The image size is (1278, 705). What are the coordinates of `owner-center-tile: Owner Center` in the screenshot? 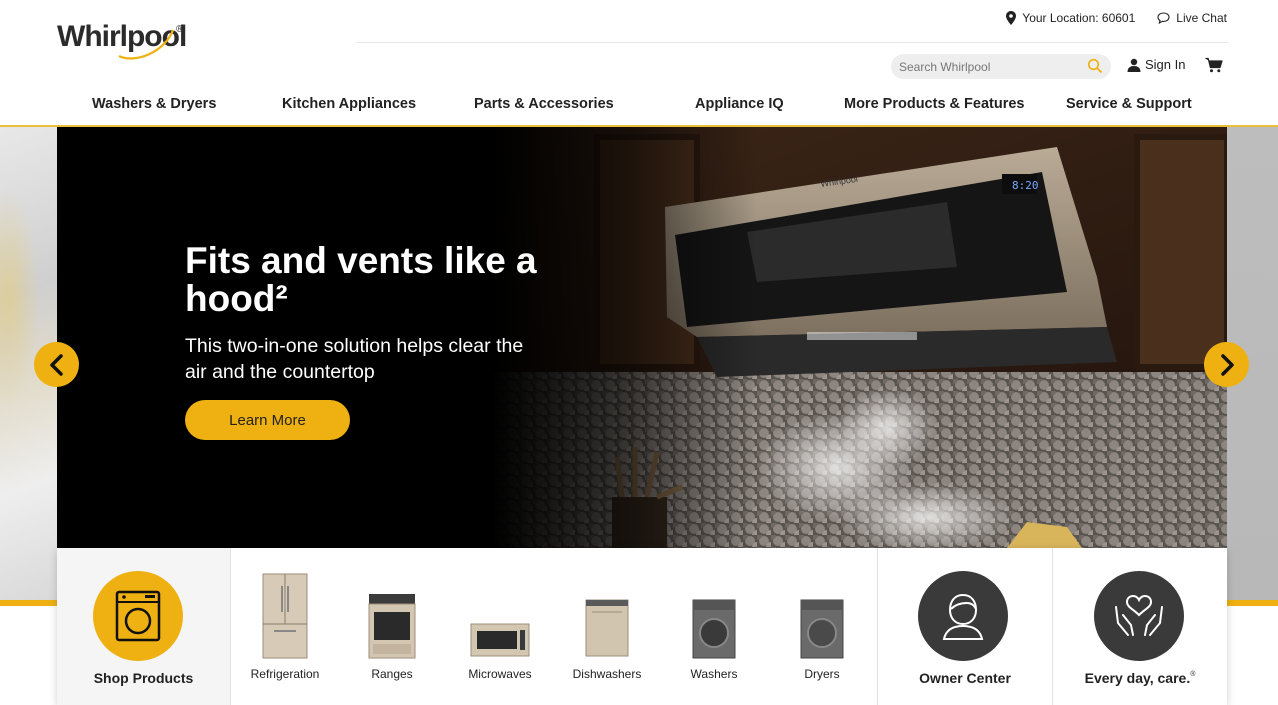 It's located at (965, 626).